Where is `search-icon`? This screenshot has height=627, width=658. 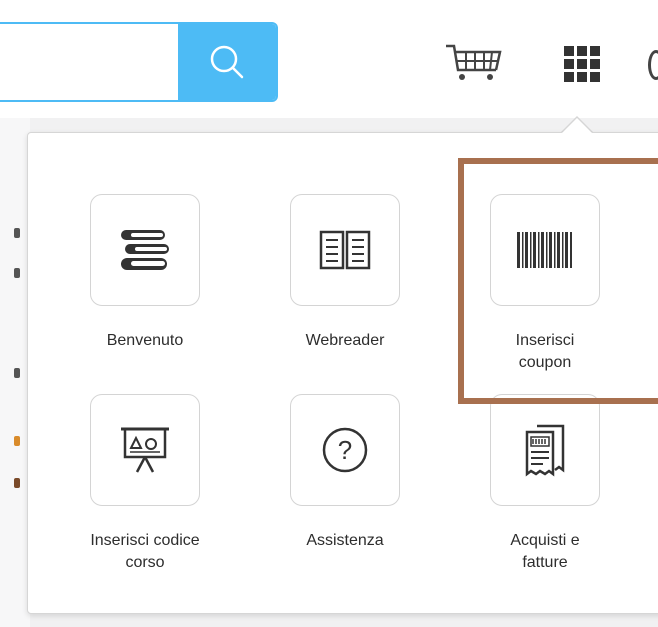 search-icon is located at coordinates (227, 62).